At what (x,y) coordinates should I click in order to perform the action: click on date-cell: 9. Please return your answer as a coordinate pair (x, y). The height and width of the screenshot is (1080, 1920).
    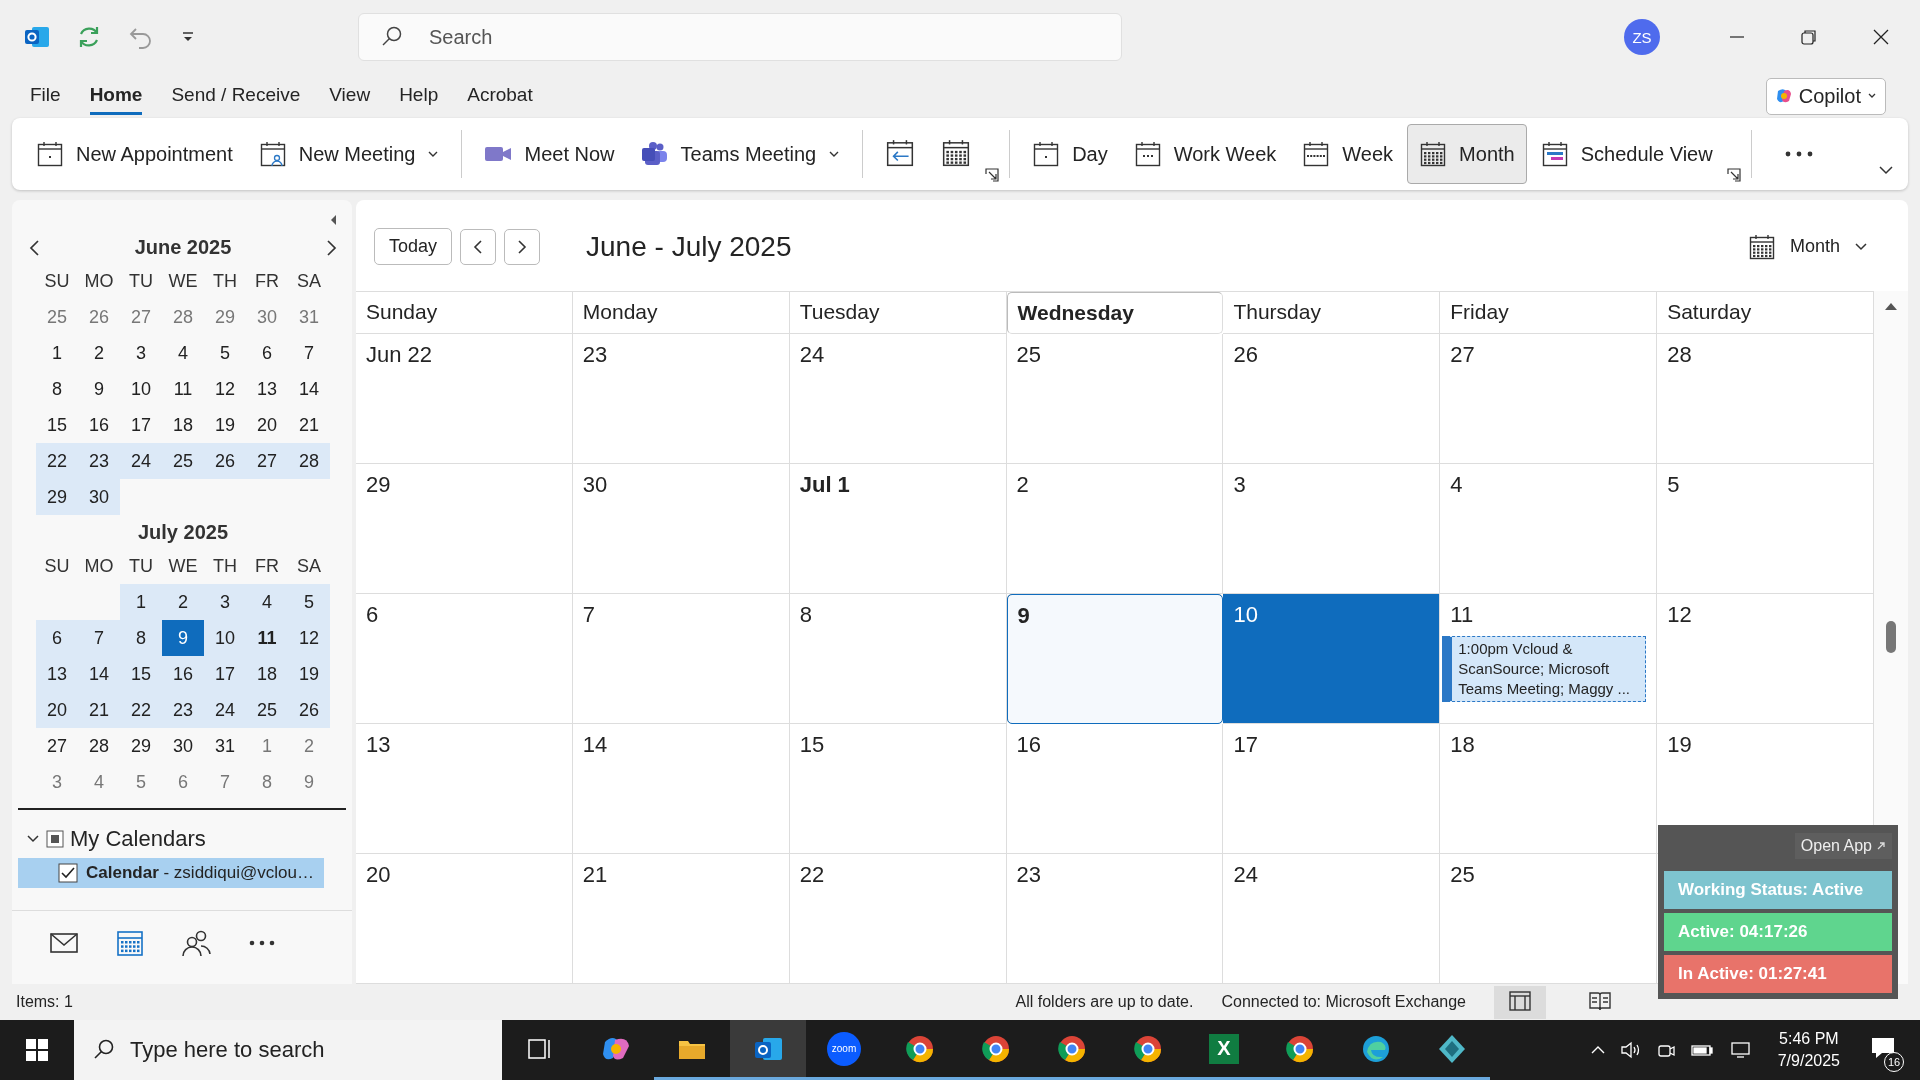
    Looking at the image, I should click on (99, 389).